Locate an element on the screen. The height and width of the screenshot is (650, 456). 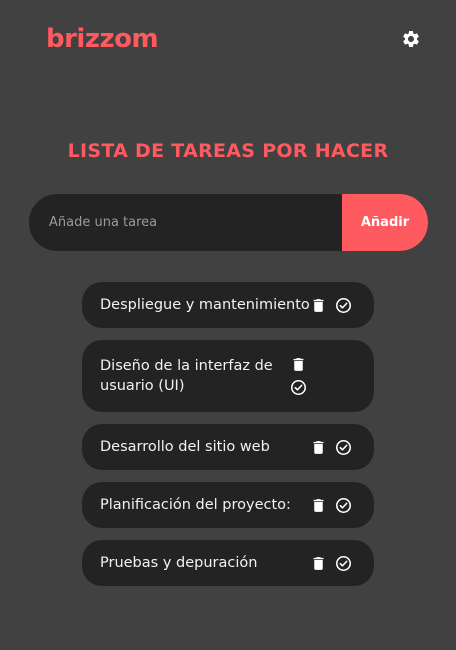
add-task-form: Añadir is located at coordinates (228, 222).